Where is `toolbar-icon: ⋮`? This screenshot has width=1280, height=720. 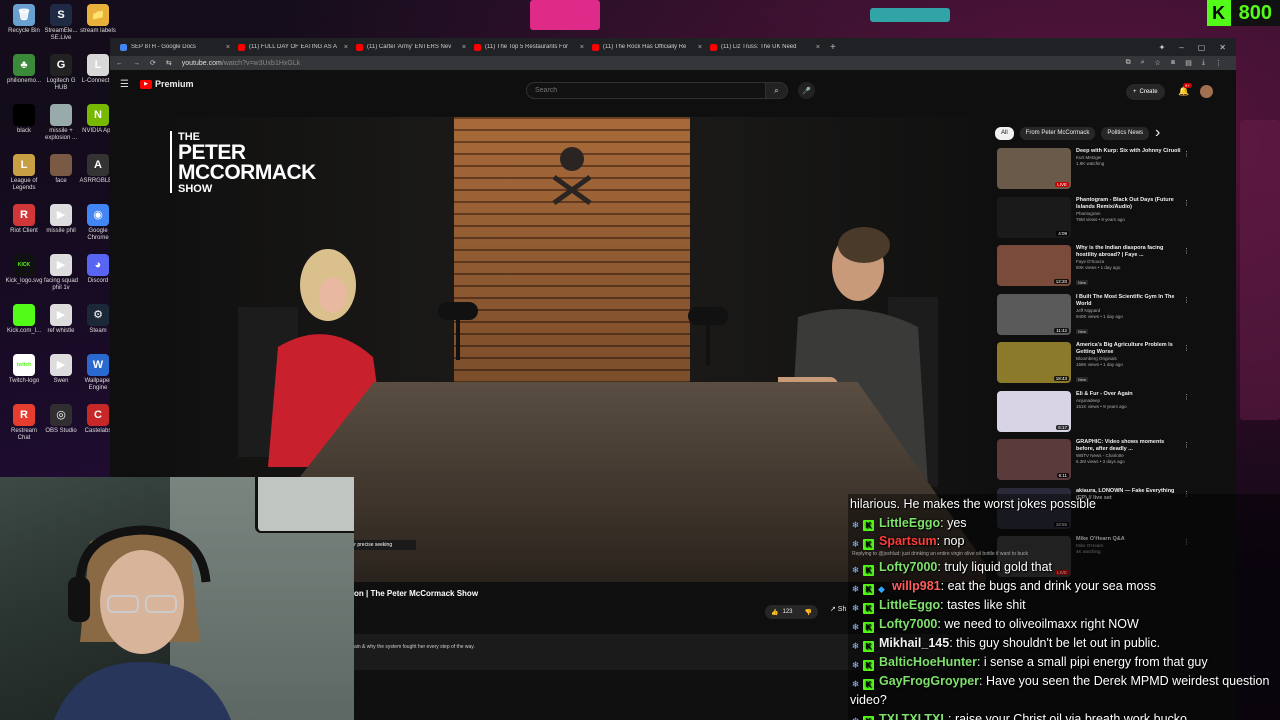 toolbar-icon: ⋮ is located at coordinates (1218, 63).